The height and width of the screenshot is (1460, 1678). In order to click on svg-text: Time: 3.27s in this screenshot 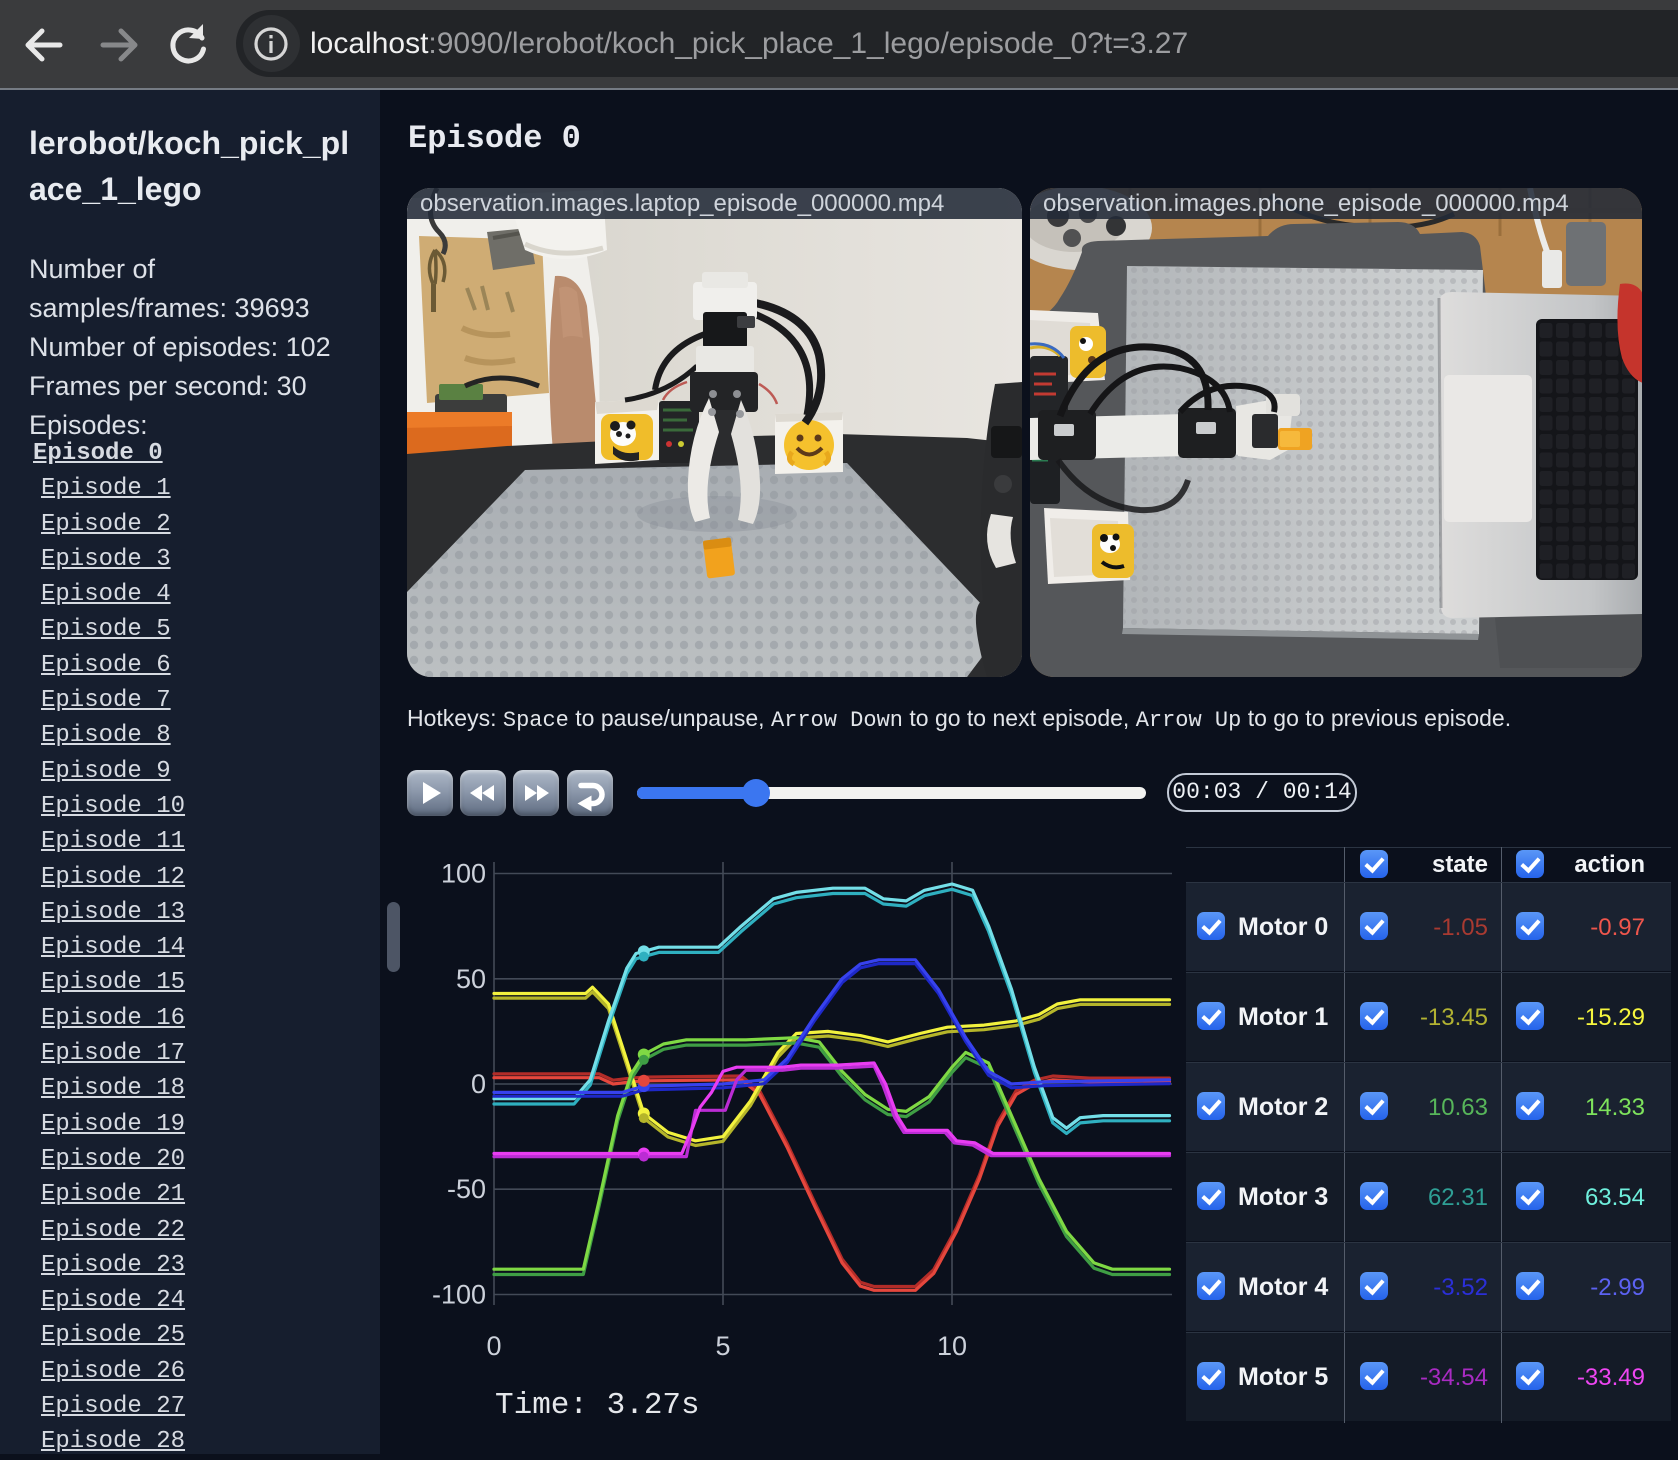, I will do `click(597, 1405)`.